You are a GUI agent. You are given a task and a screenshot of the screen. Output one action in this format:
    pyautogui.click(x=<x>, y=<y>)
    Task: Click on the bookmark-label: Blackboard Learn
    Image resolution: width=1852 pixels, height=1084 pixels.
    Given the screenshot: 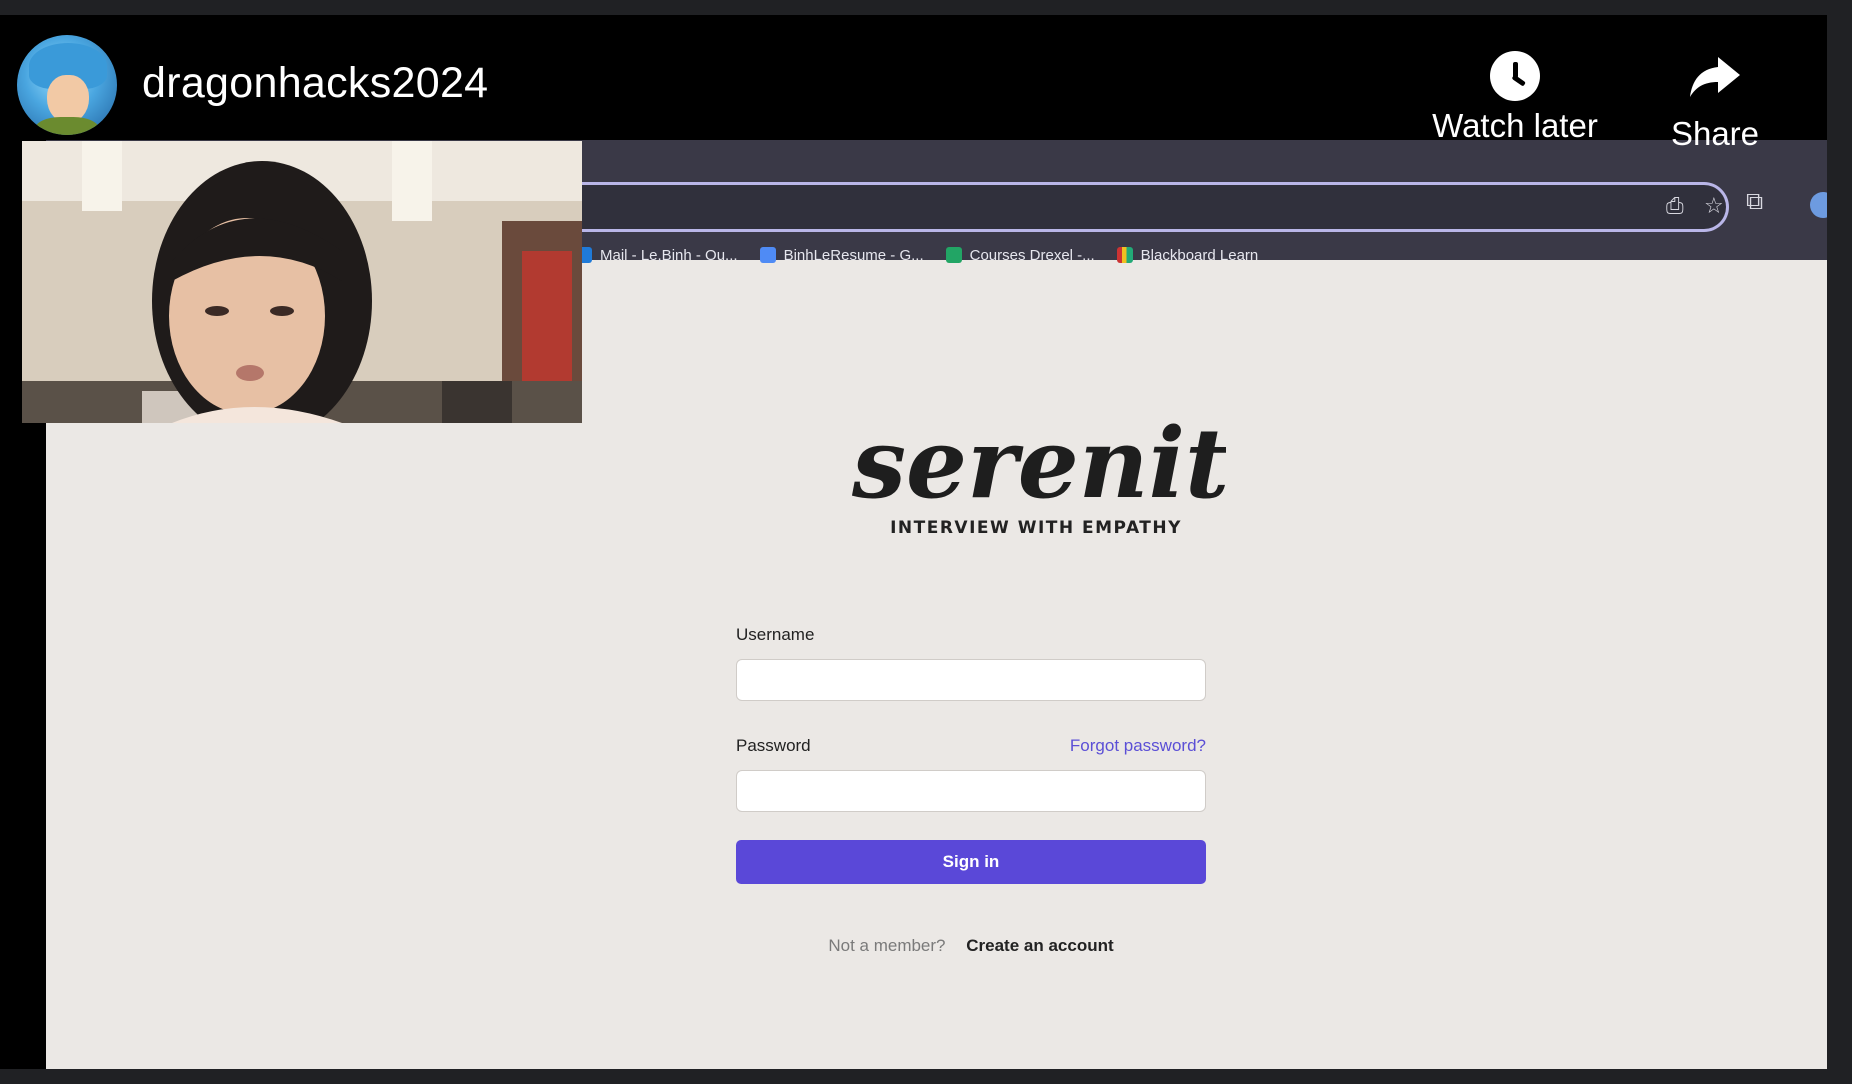 What is the action you would take?
    pyautogui.click(x=1199, y=255)
    